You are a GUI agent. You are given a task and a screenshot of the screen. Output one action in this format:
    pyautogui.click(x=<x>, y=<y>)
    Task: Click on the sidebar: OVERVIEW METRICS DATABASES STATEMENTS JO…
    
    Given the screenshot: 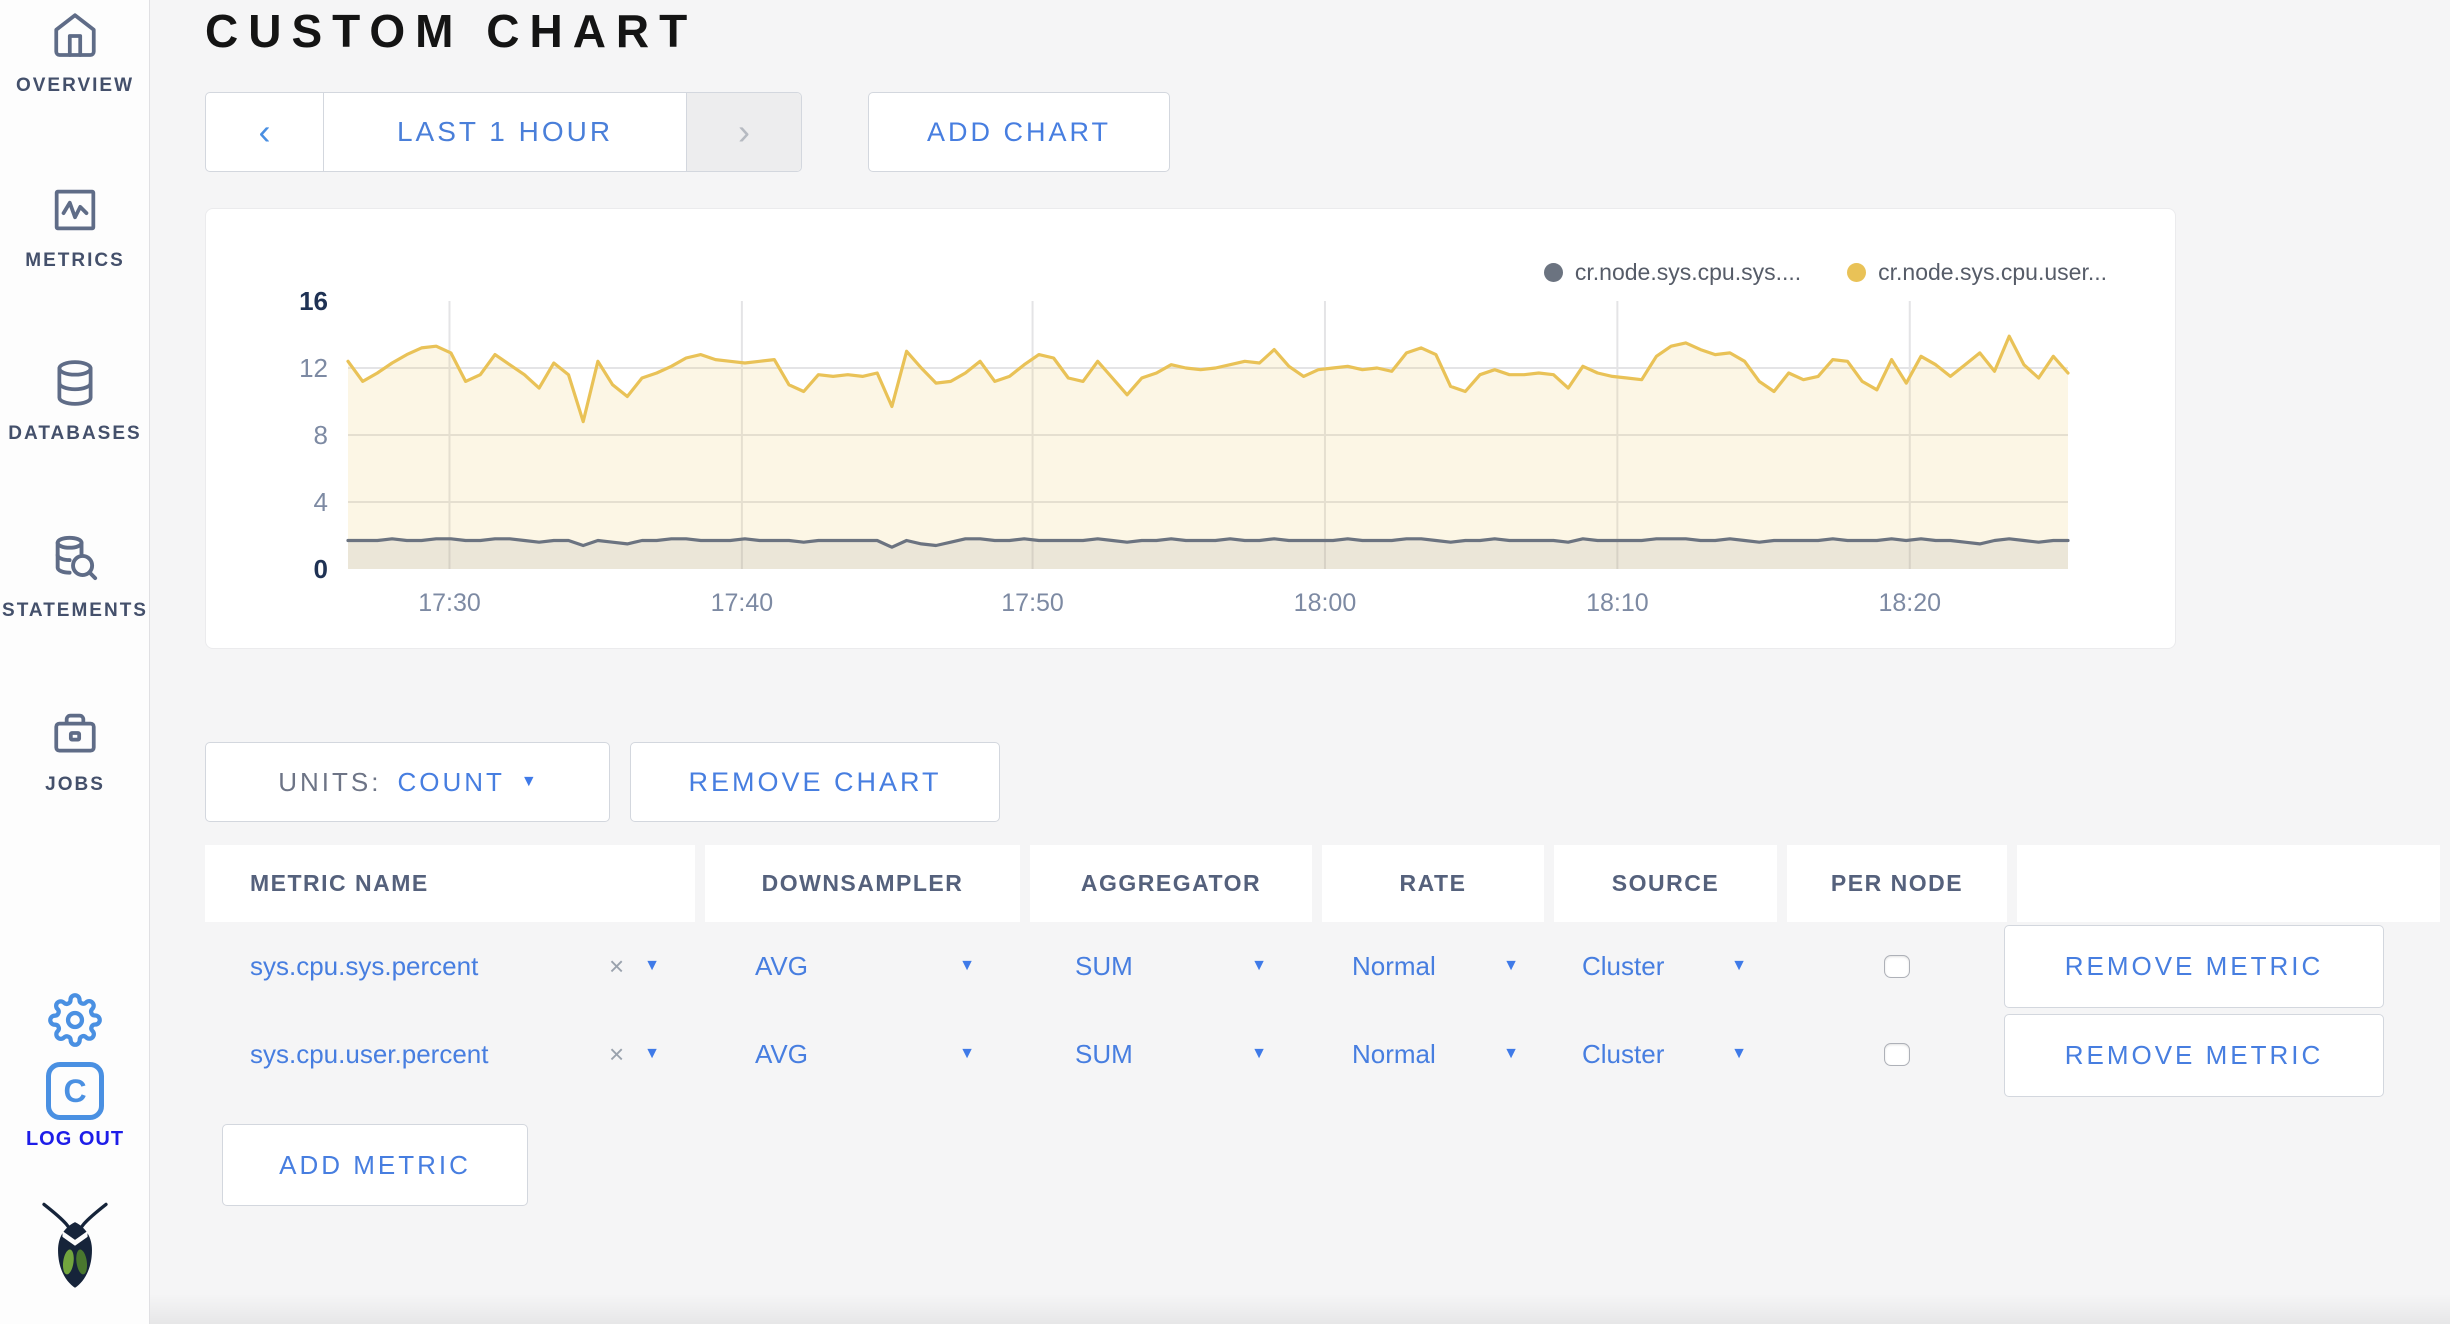 What is the action you would take?
    pyautogui.click(x=75, y=662)
    